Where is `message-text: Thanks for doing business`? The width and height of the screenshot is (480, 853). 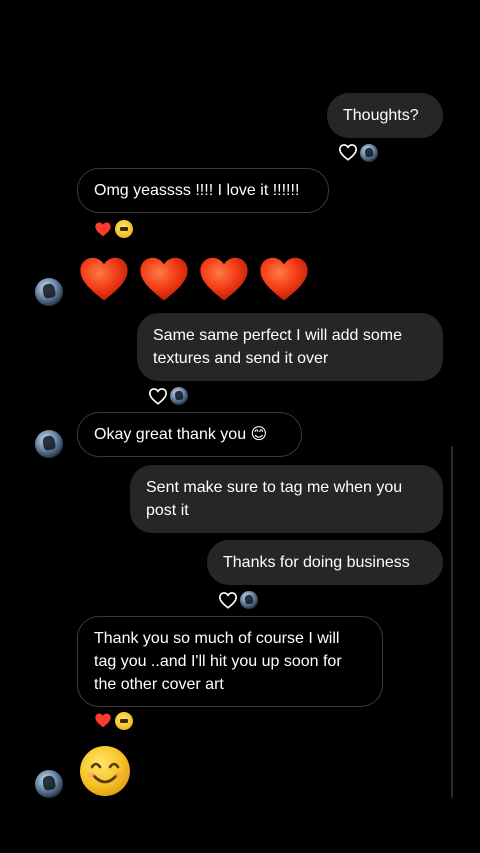 message-text: Thanks for doing business is located at coordinates (316, 562).